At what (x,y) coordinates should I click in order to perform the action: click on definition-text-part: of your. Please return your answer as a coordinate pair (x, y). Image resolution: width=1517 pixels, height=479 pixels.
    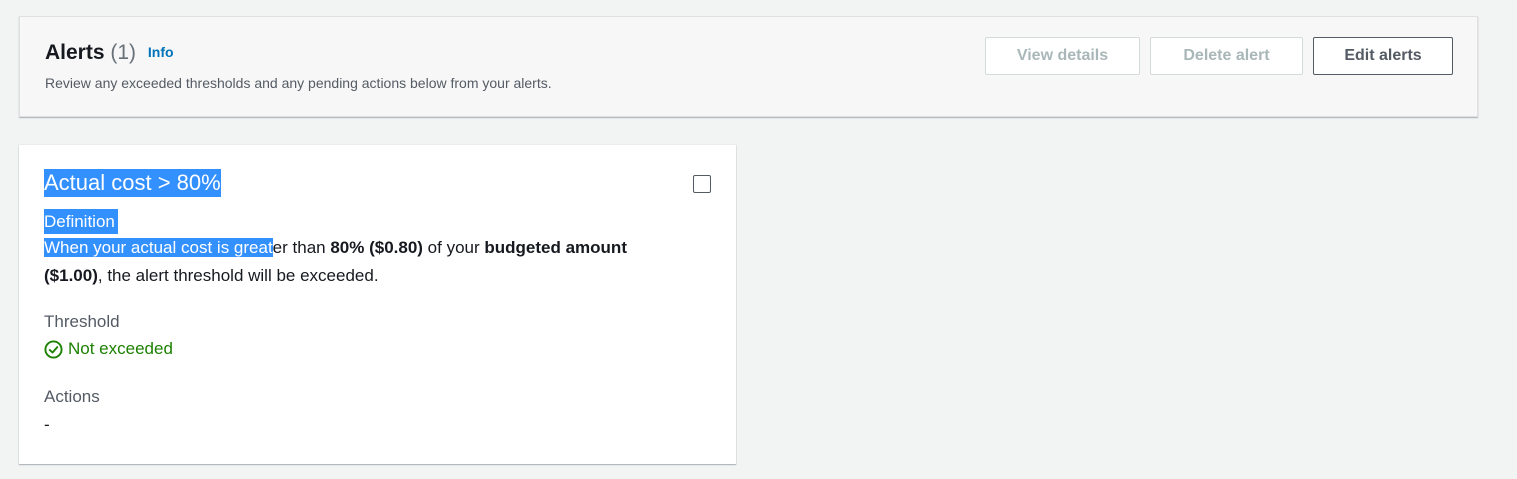
    Looking at the image, I should click on (453, 247).